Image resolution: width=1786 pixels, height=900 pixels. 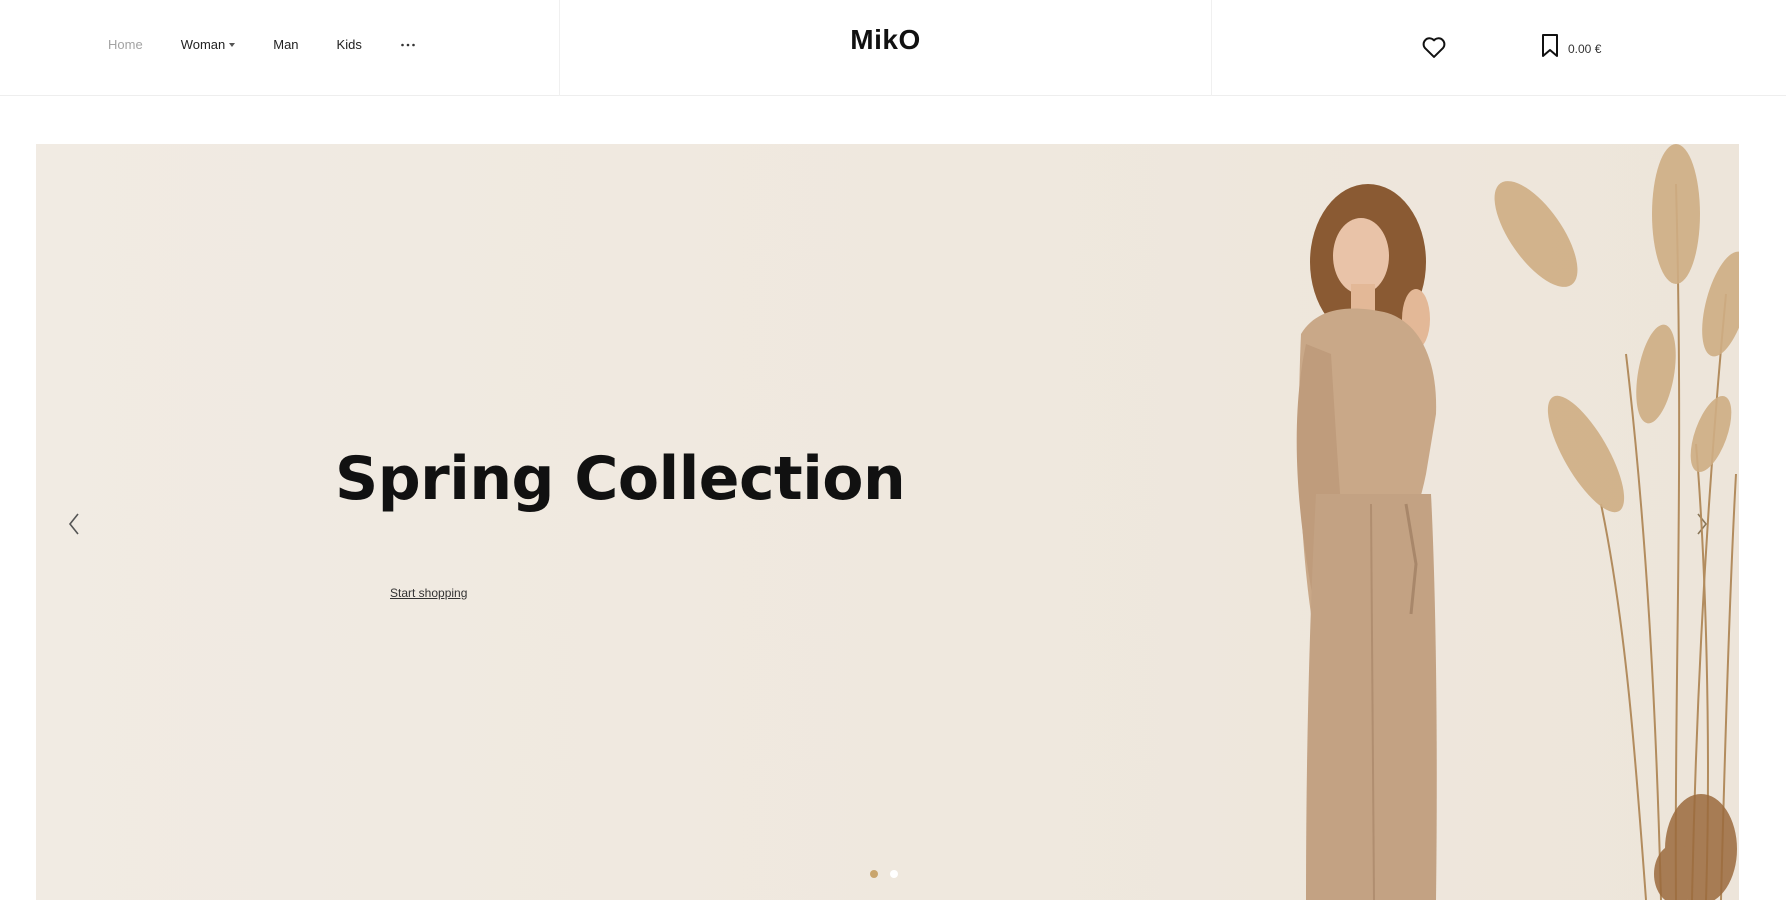 What do you see at coordinates (1550, 48) in the screenshot?
I see `bookmark-bag-icon` at bounding box center [1550, 48].